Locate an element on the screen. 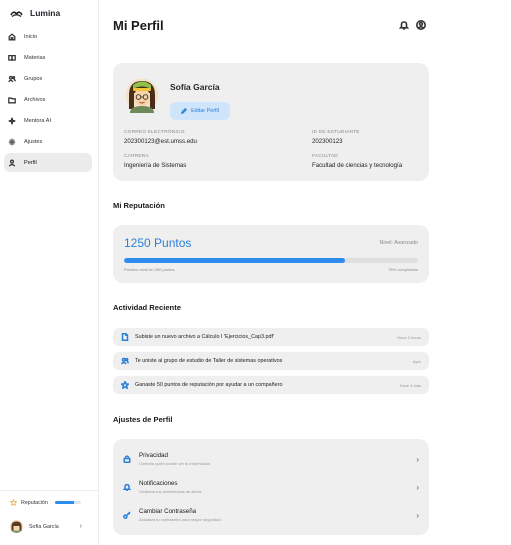  student-id-label: ID DE ESTUDIANTE is located at coordinates (336, 132).